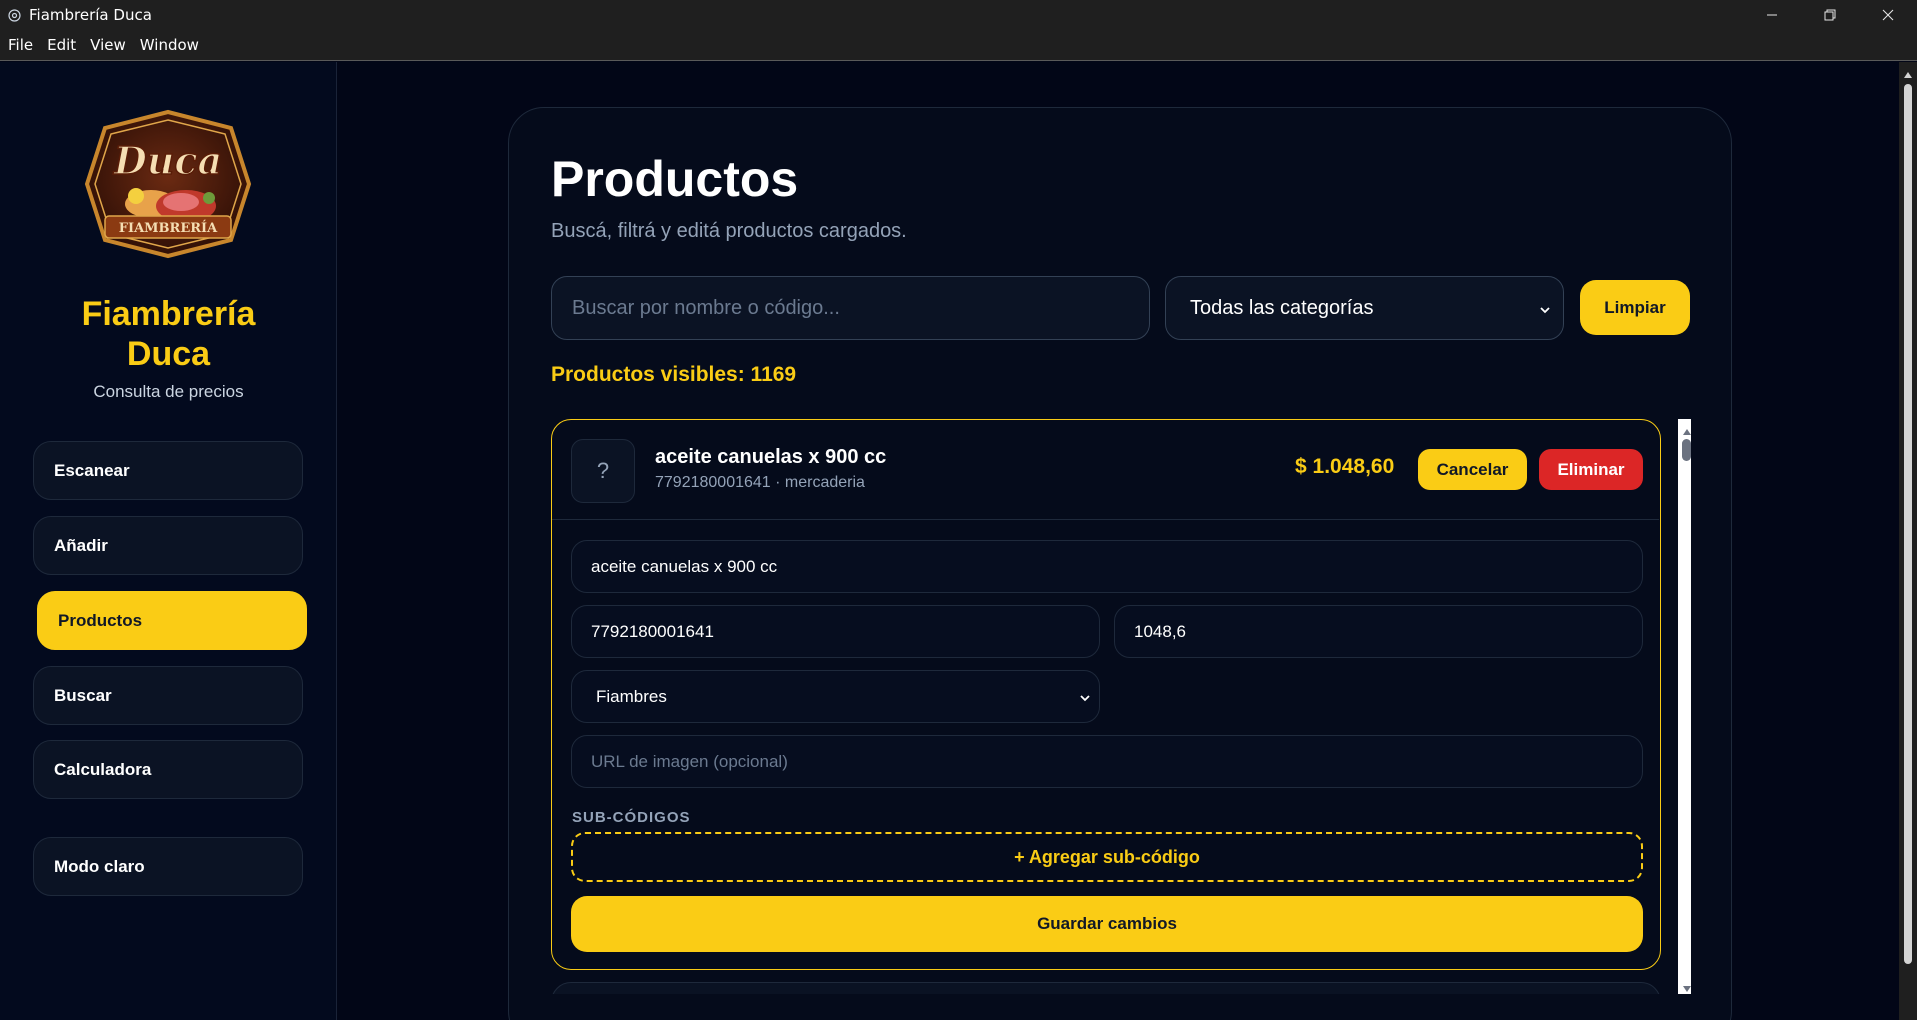  I want to click on sidebar-item-escanear: Escanear, so click(168, 470).